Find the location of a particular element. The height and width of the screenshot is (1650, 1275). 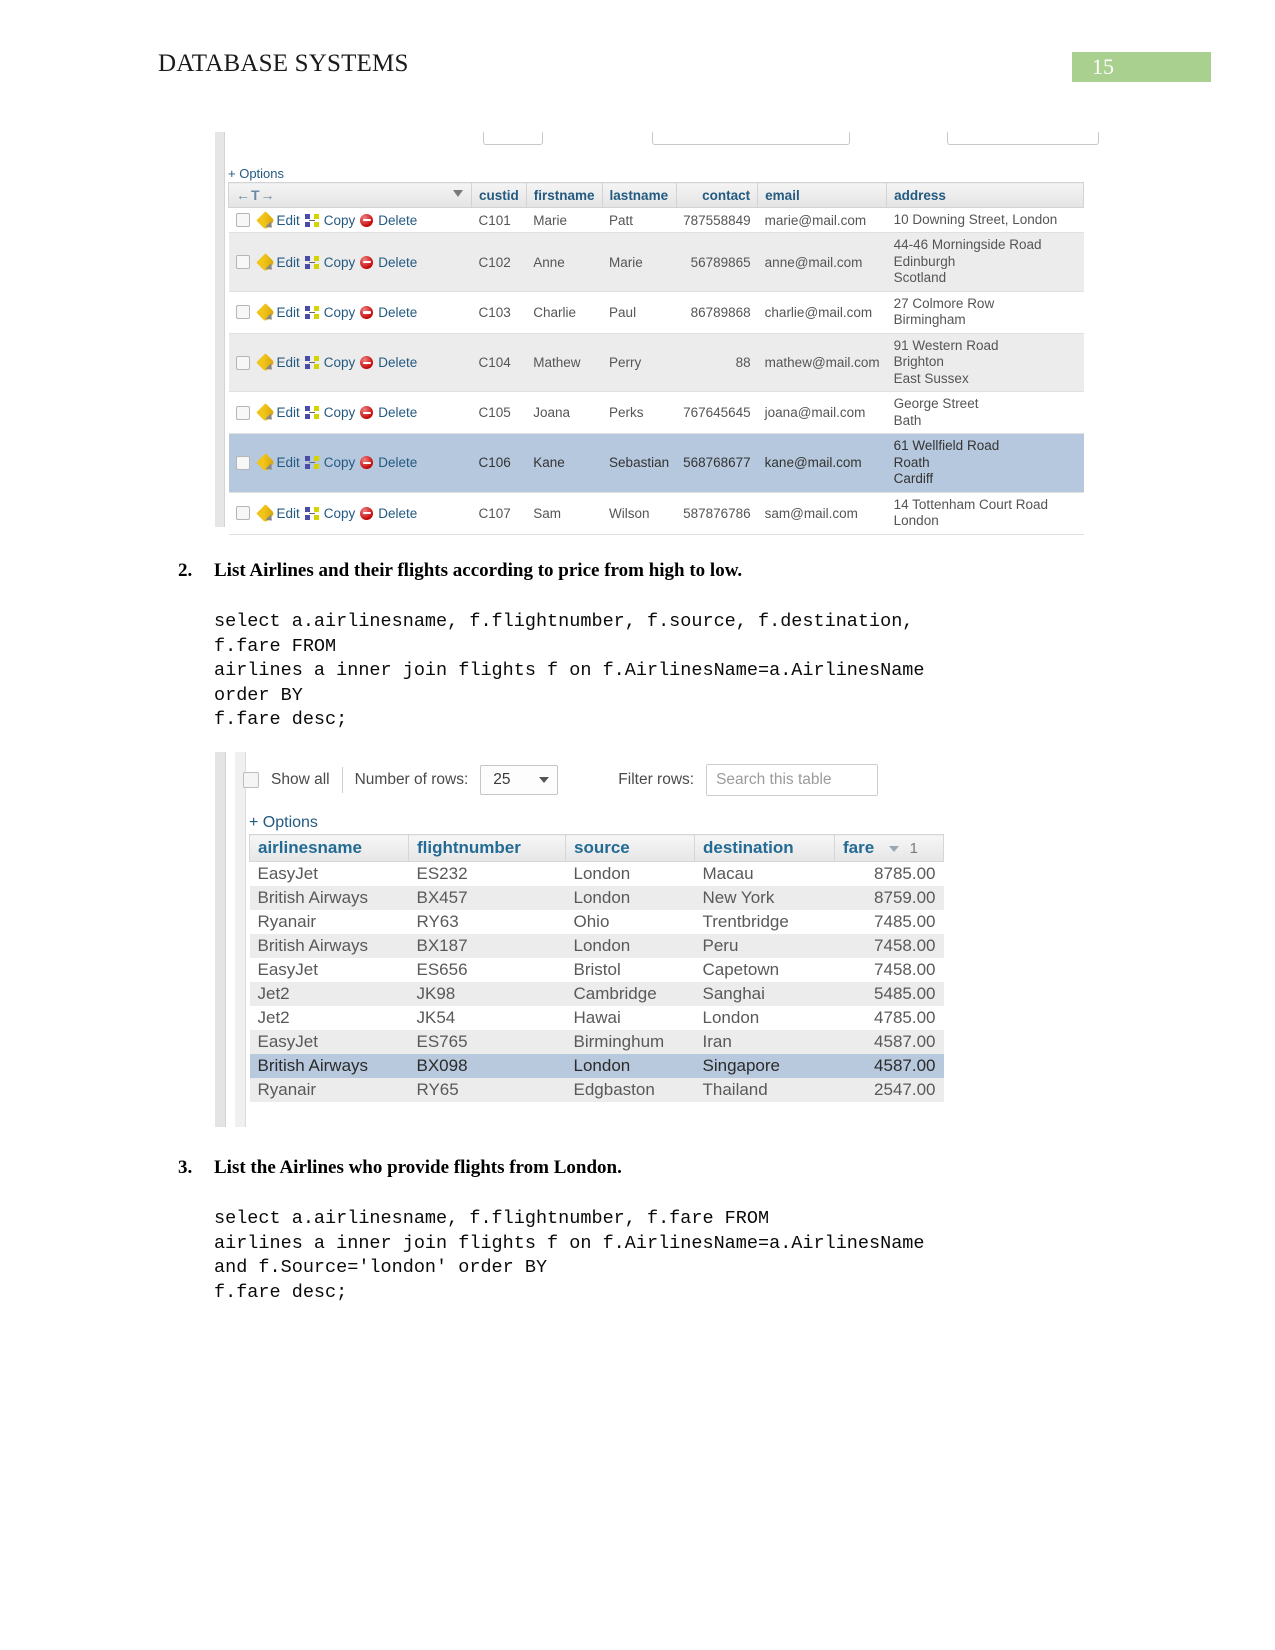

cell-flightnumber: BX187 is located at coordinates (487, 946).